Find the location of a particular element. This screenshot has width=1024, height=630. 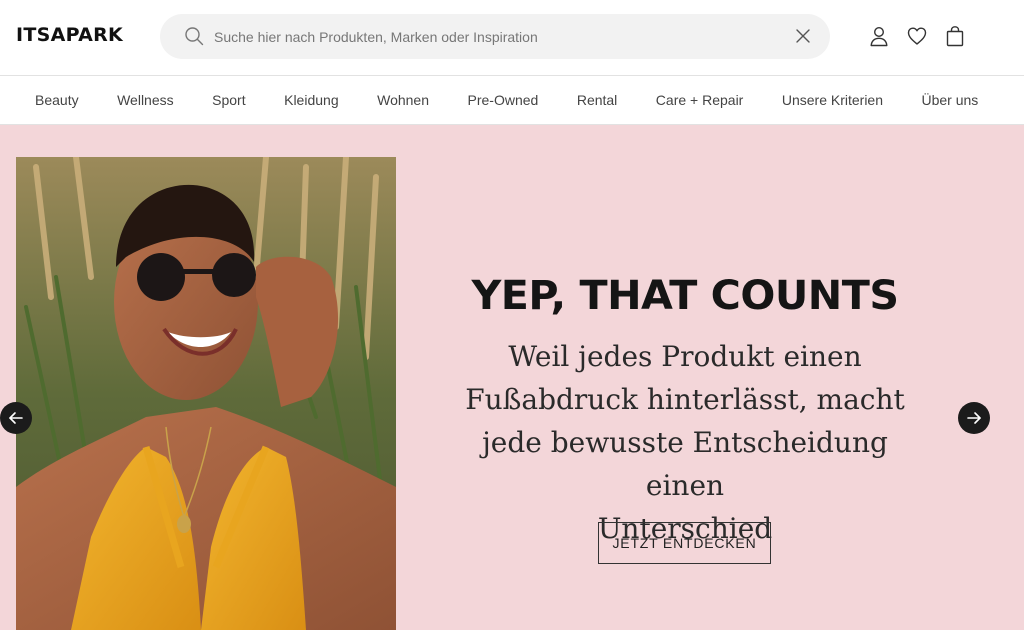

carousel-next-button is located at coordinates (974, 418).